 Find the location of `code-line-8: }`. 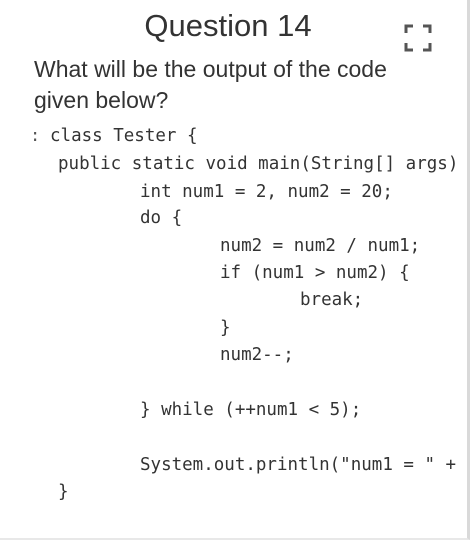

code-line-8: } is located at coordinates (225, 328).